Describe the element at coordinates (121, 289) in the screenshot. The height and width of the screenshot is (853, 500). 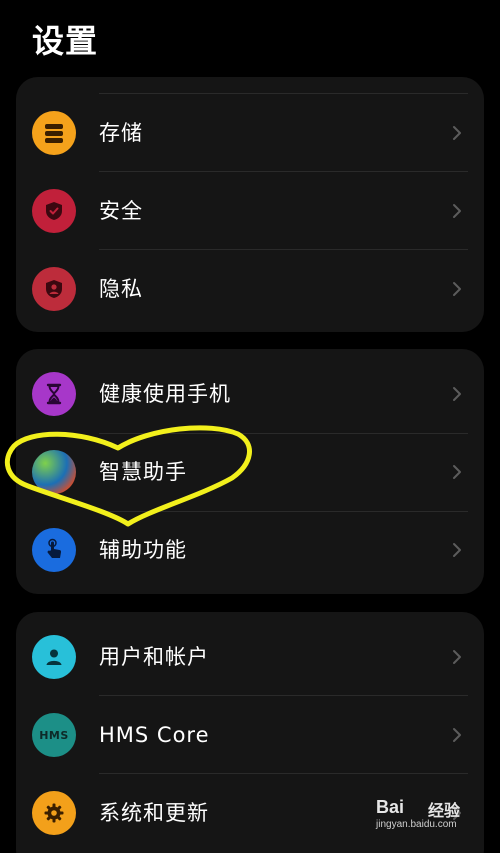
I see `settings-item-label: 隐私` at that location.